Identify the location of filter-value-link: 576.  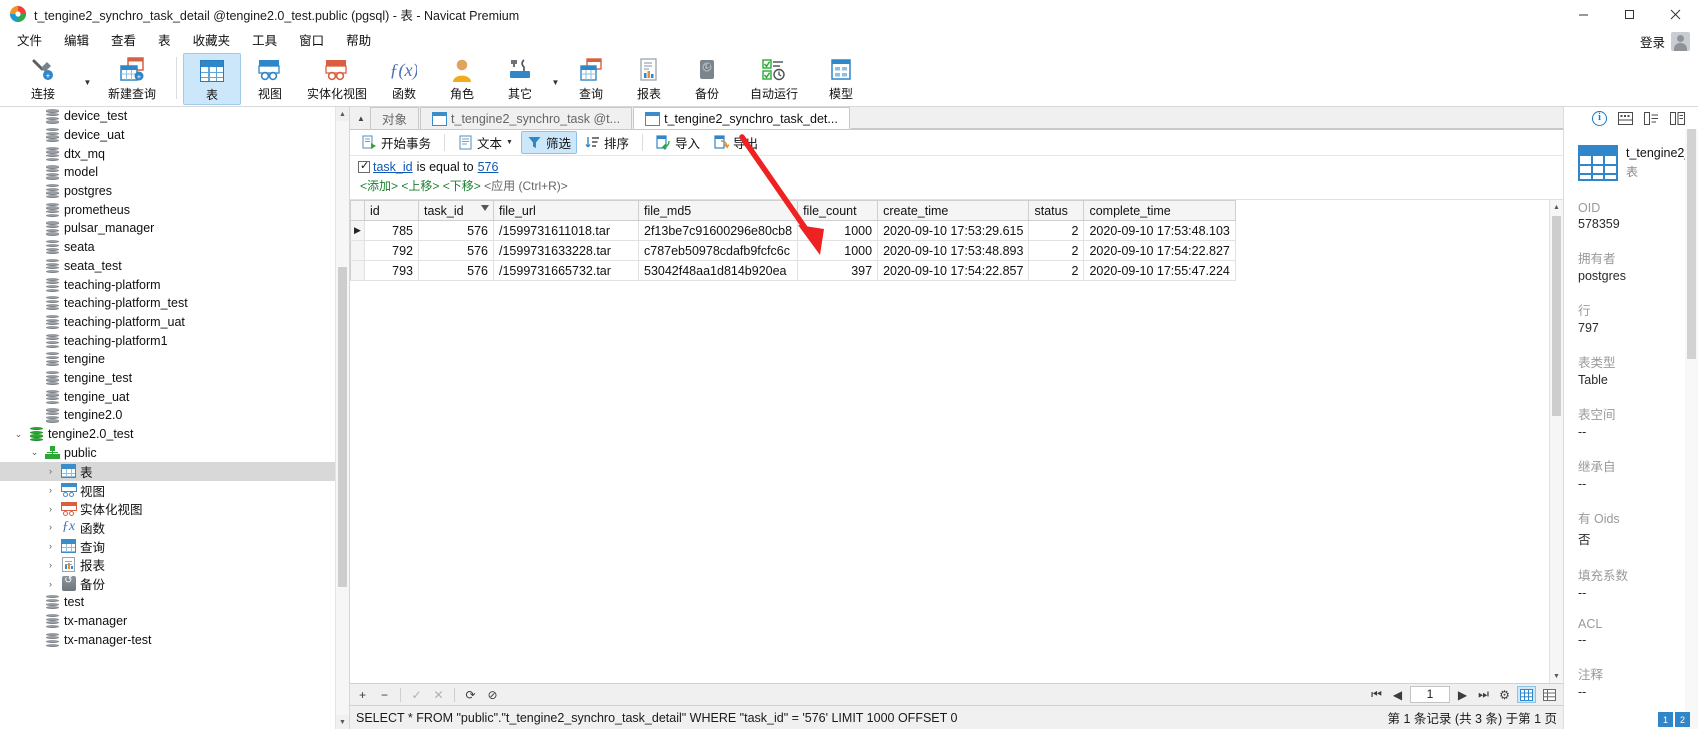
(488, 167).